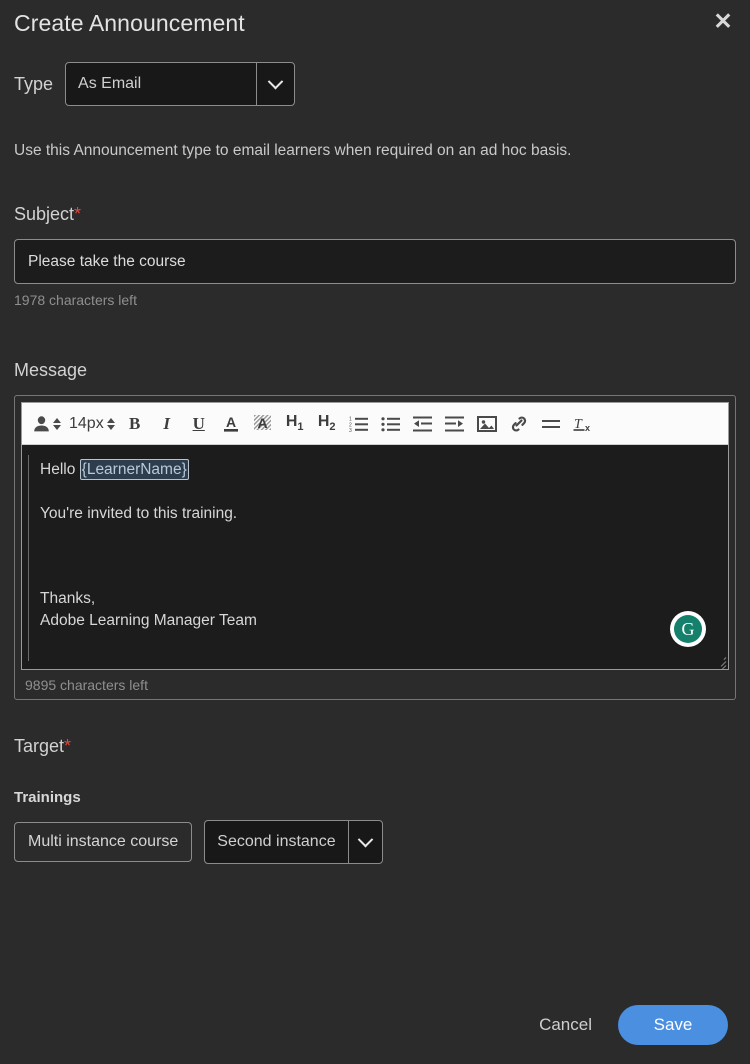 This screenshot has height=1064, width=750. What do you see at coordinates (375, 370) in the screenshot?
I see `message-label: Message` at bounding box center [375, 370].